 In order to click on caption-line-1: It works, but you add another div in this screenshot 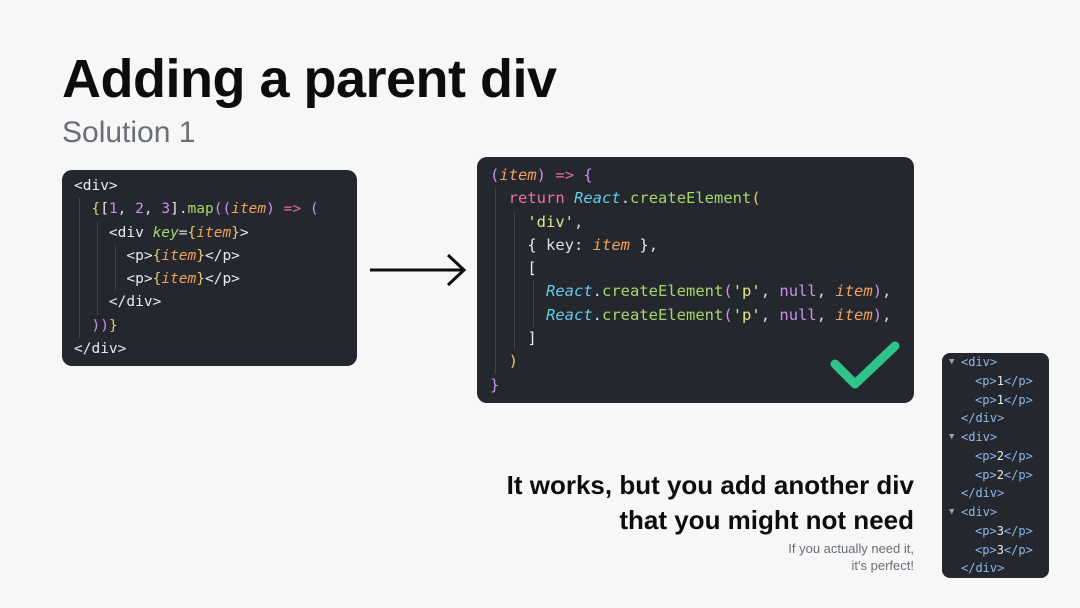, I will do `click(710, 485)`.